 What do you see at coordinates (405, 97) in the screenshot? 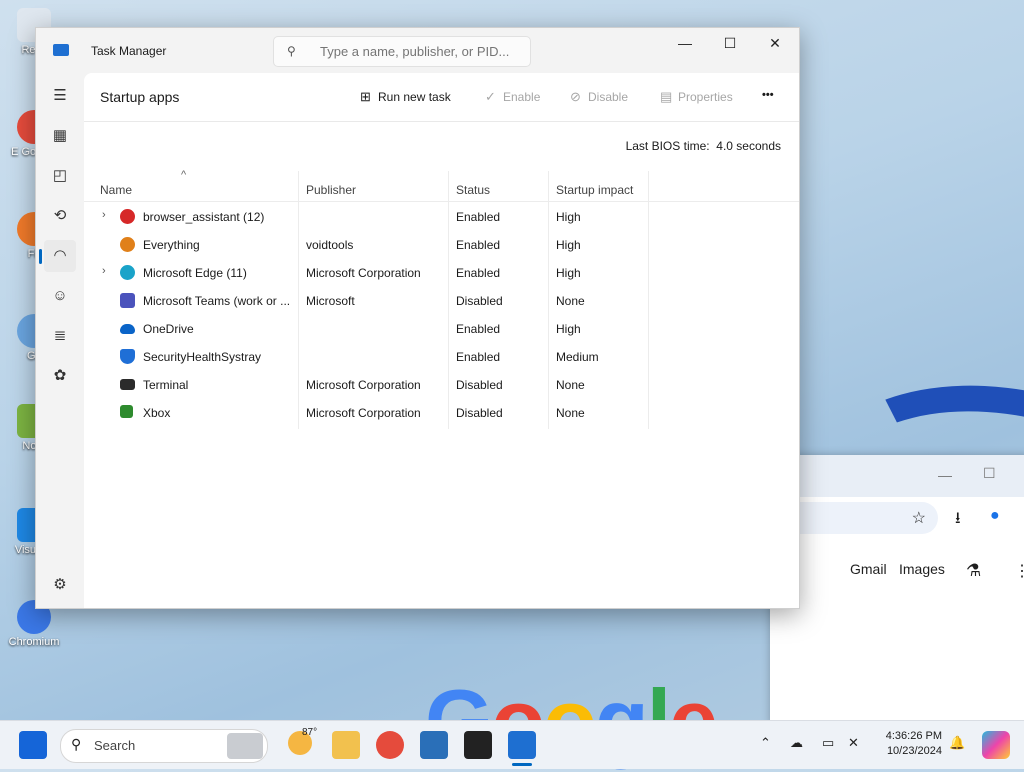
I see `run-new-task-button: ⊞ Run new task` at bounding box center [405, 97].